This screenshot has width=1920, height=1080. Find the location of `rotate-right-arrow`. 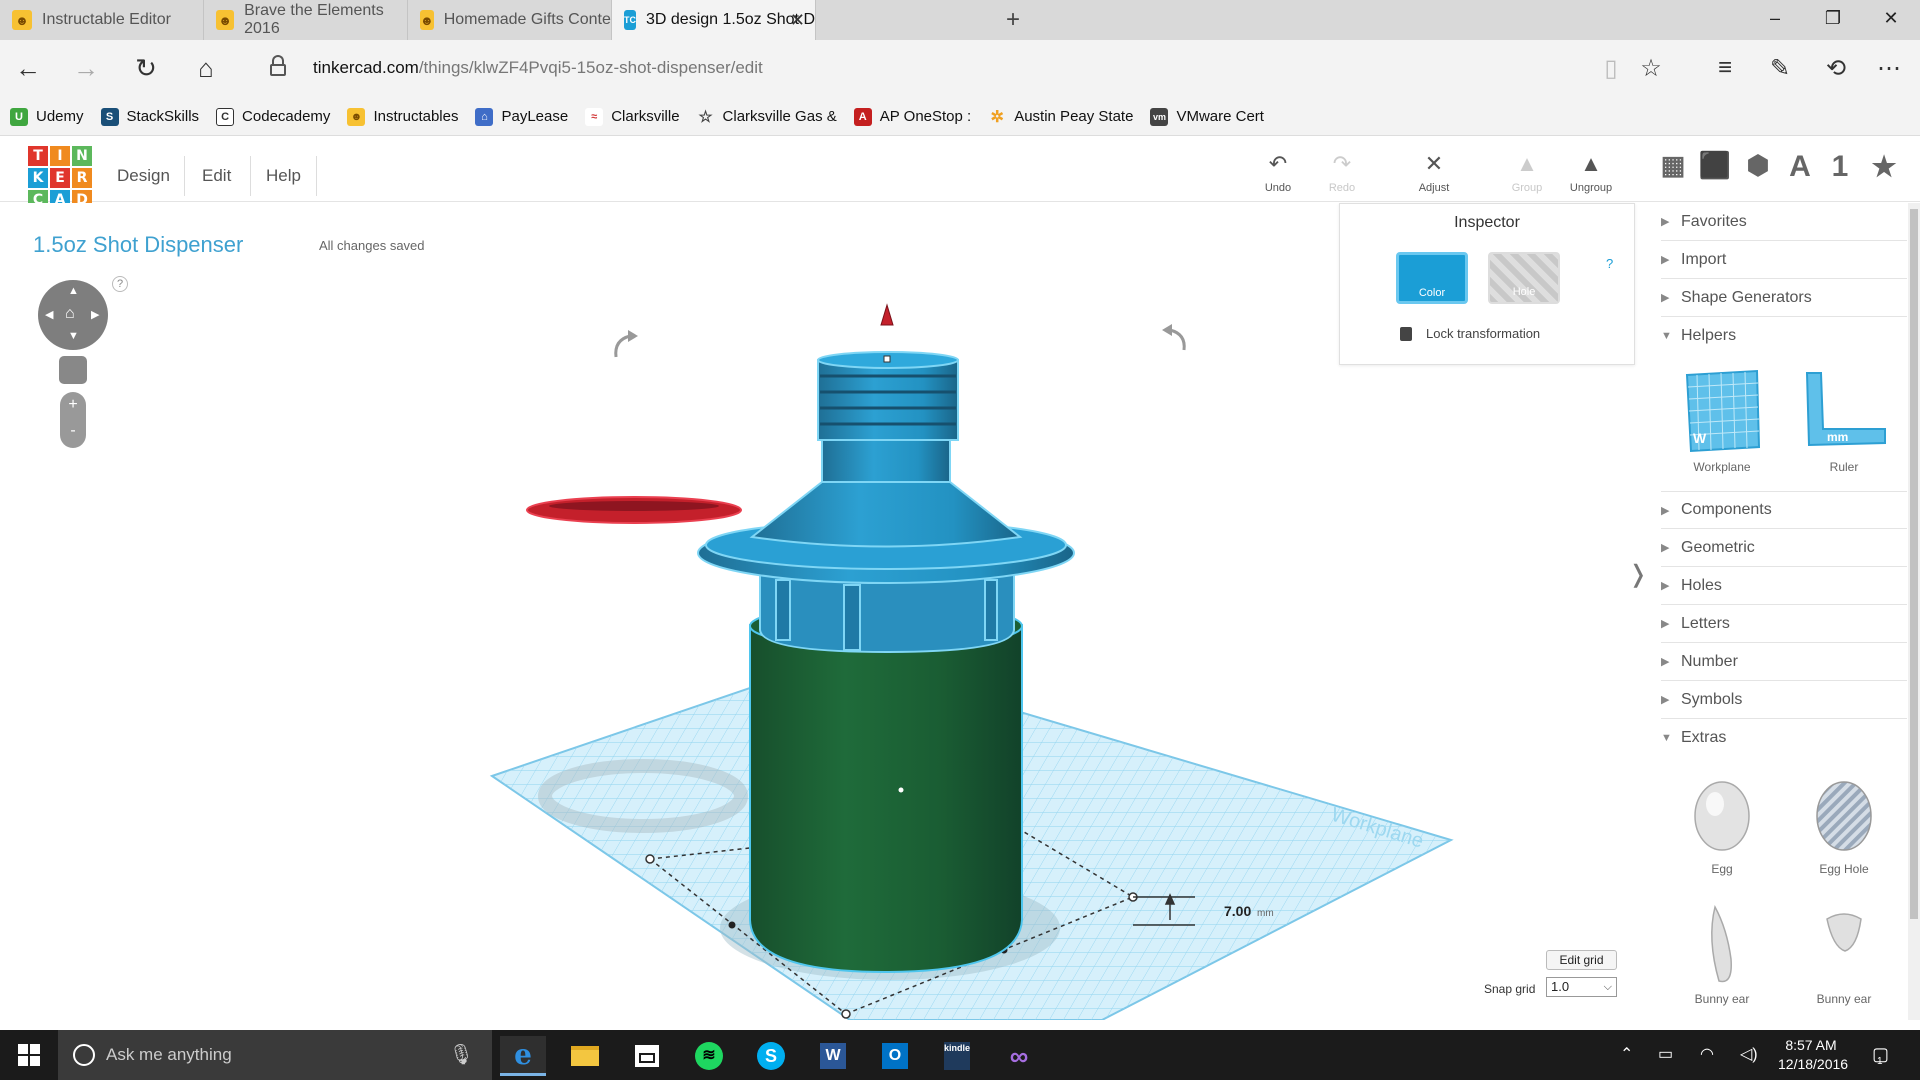

rotate-right-arrow is located at coordinates (1177, 339).